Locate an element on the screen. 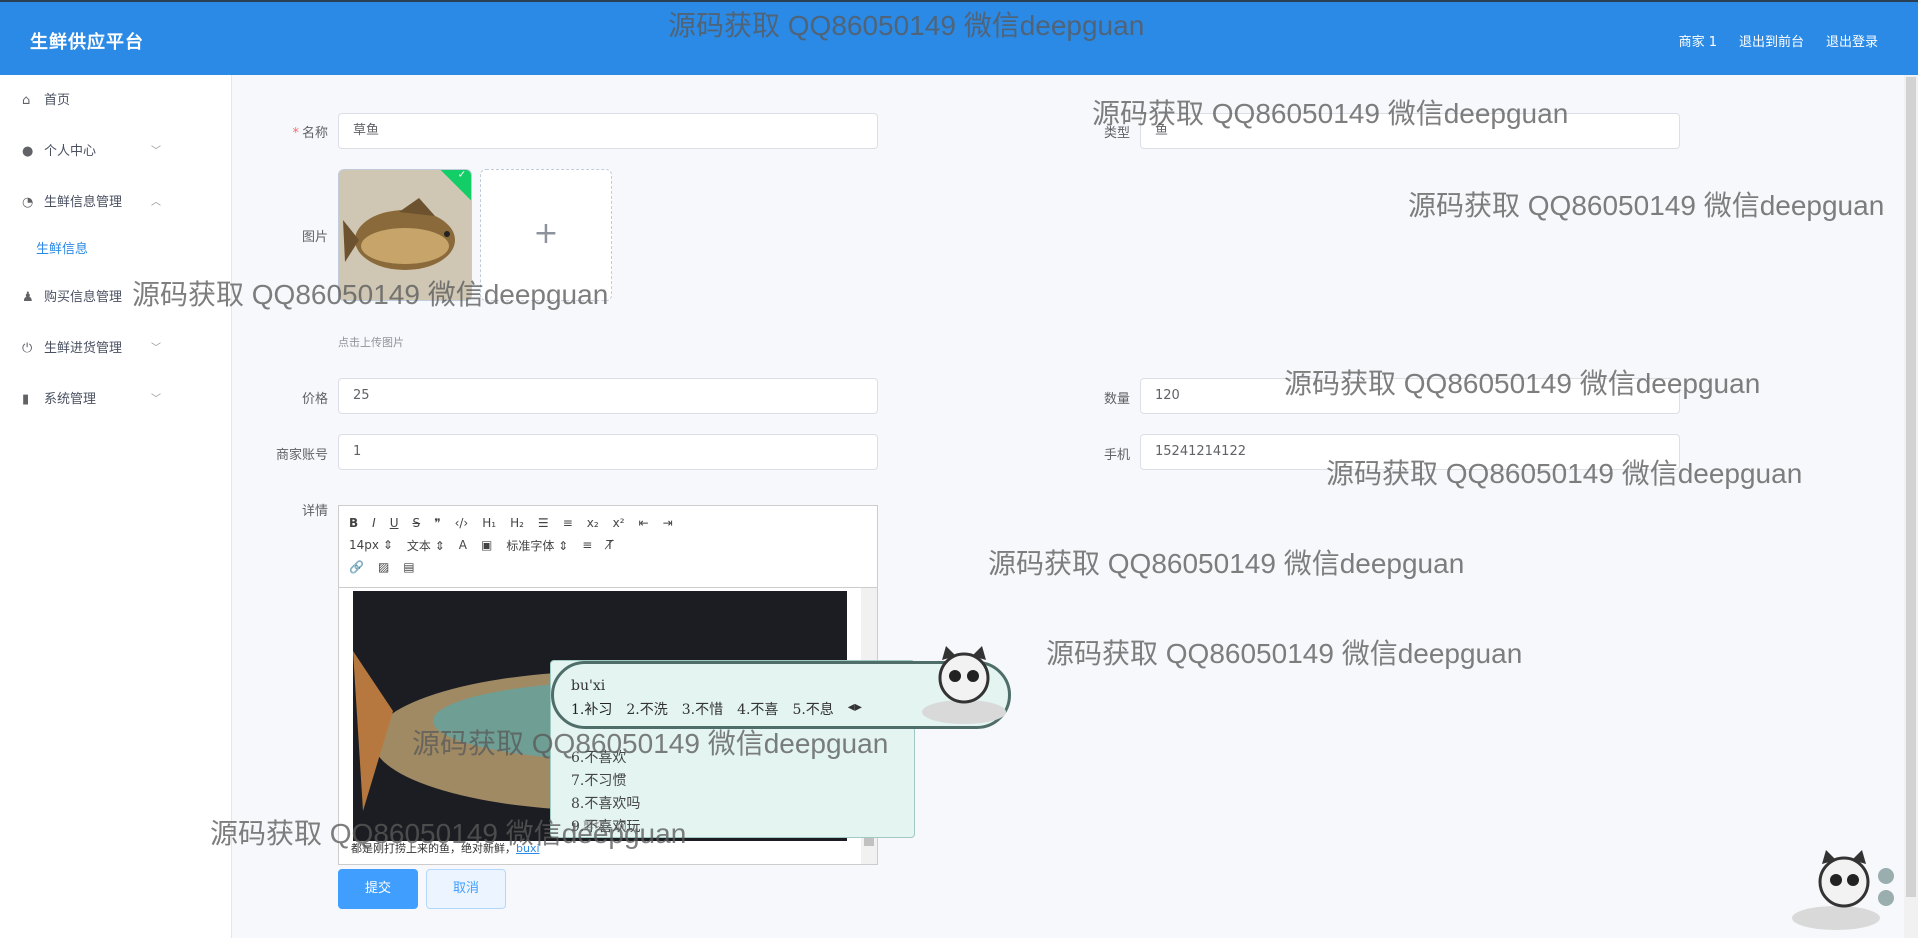  name-label: * 名称 is located at coordinates (310, 133).